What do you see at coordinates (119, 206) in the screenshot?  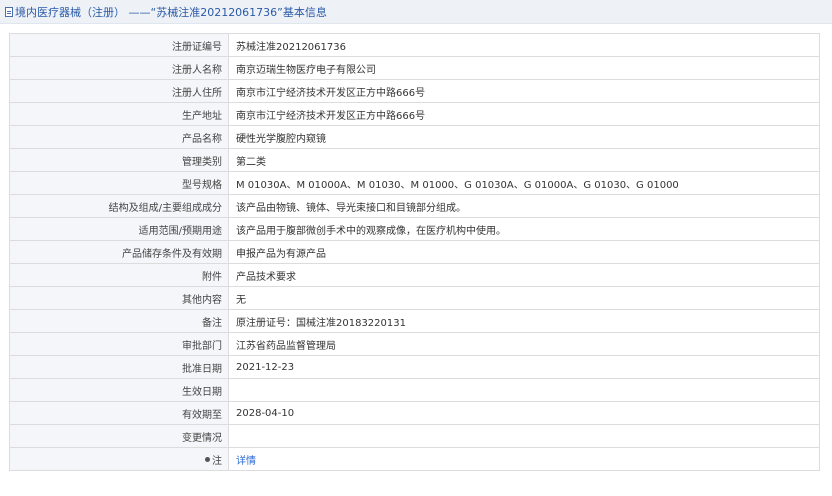 I see `field-label: 结构及组成/主要组成成分` at bounding box center [119, 206].